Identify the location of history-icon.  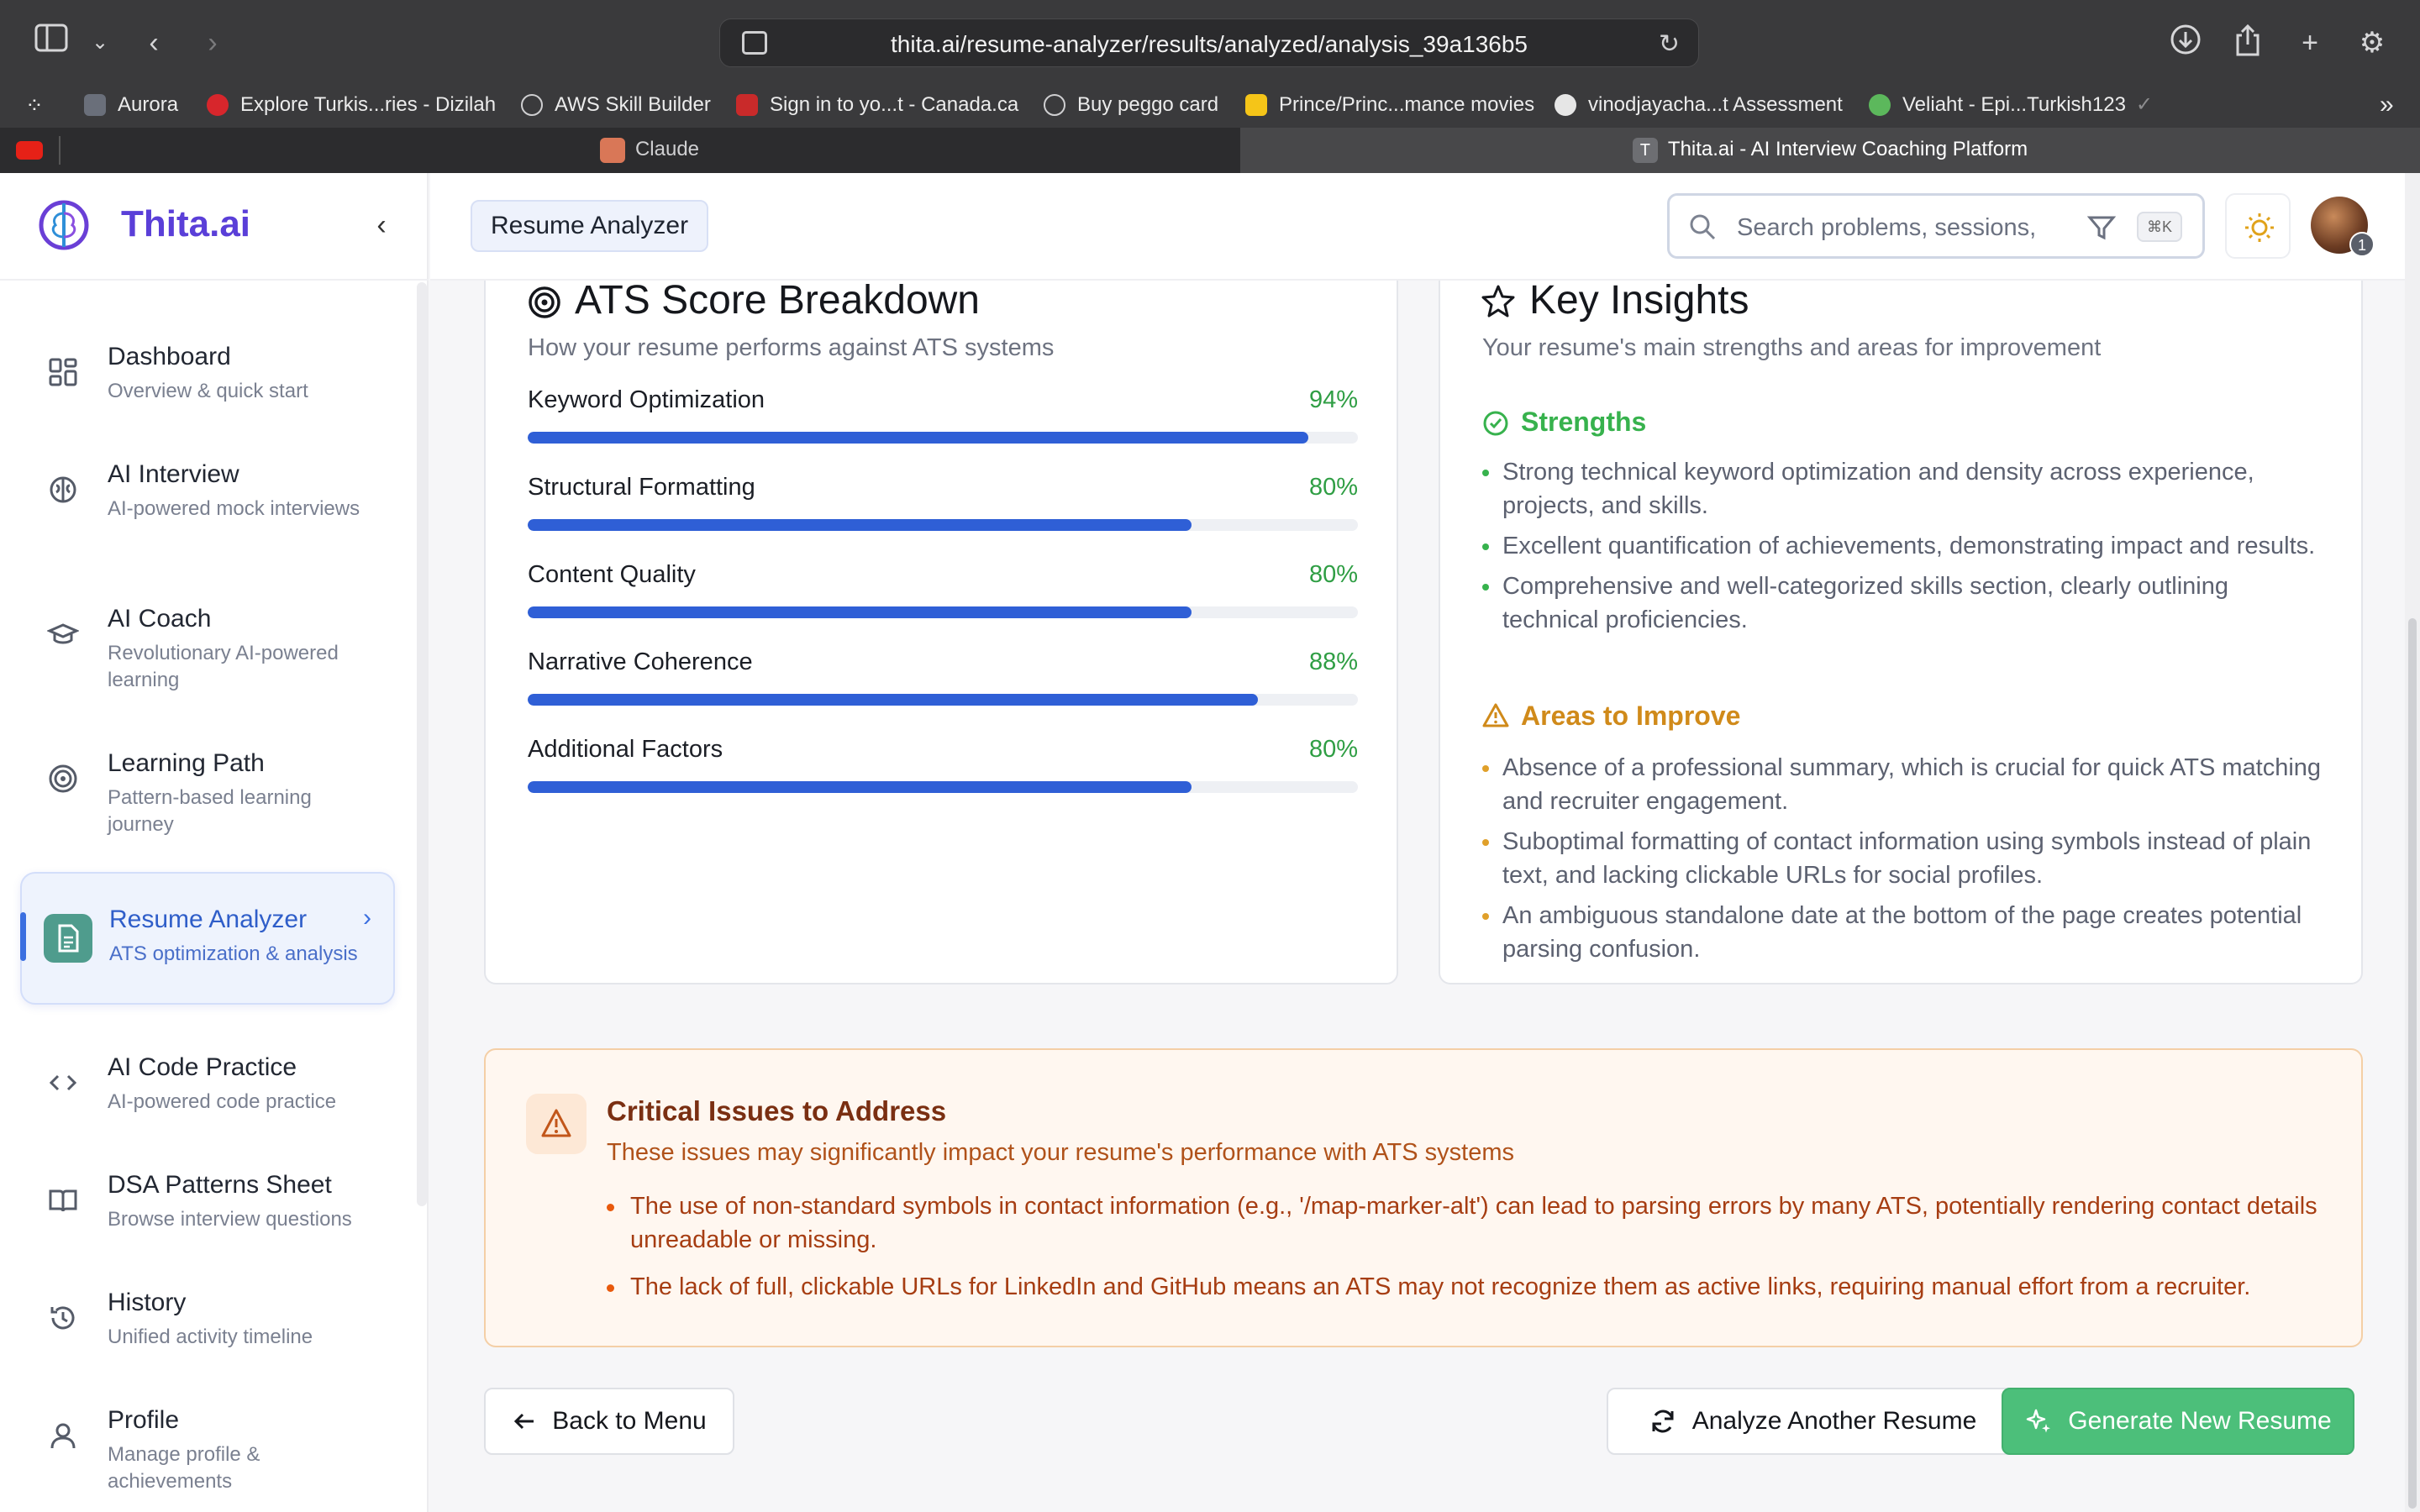
(62, 1318).